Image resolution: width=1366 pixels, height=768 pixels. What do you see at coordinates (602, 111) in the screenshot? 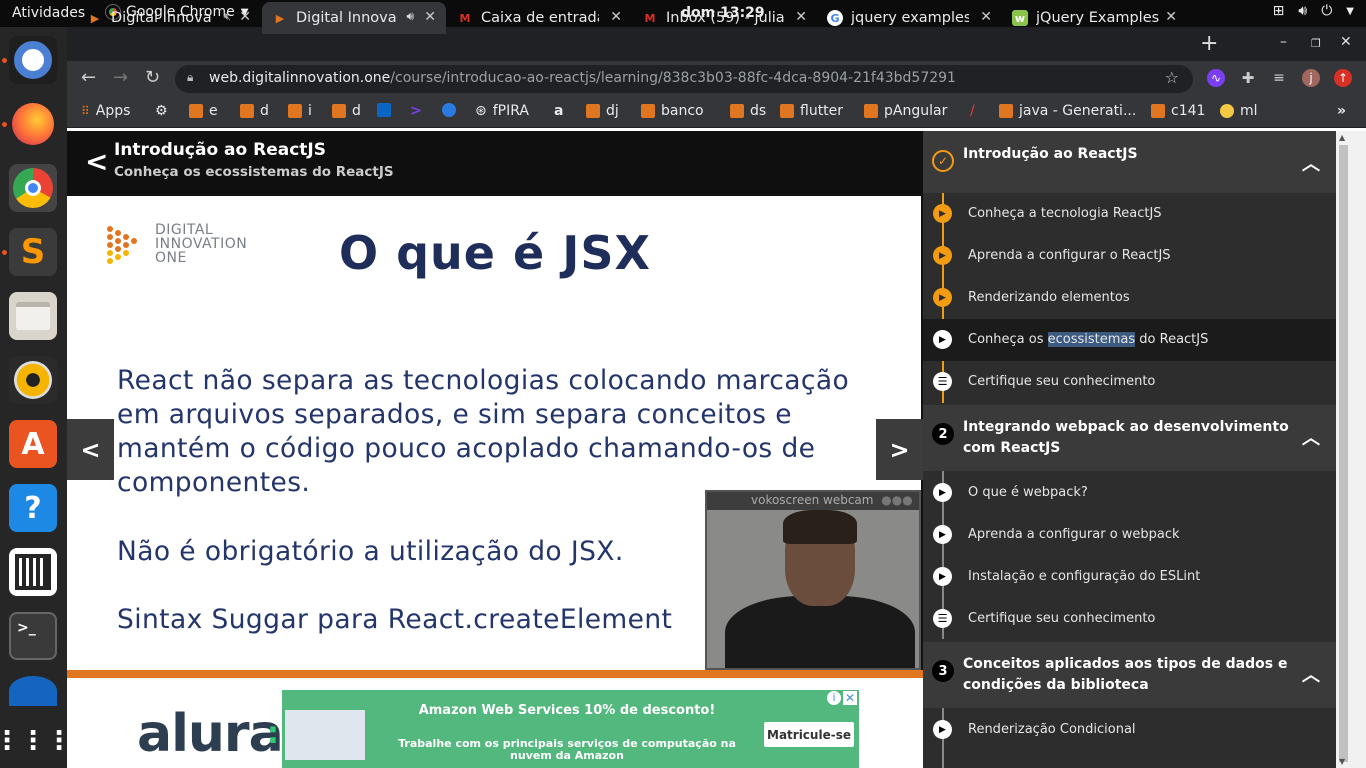
I see `bookmark-dj: dj` at bounding box center [602, 111].